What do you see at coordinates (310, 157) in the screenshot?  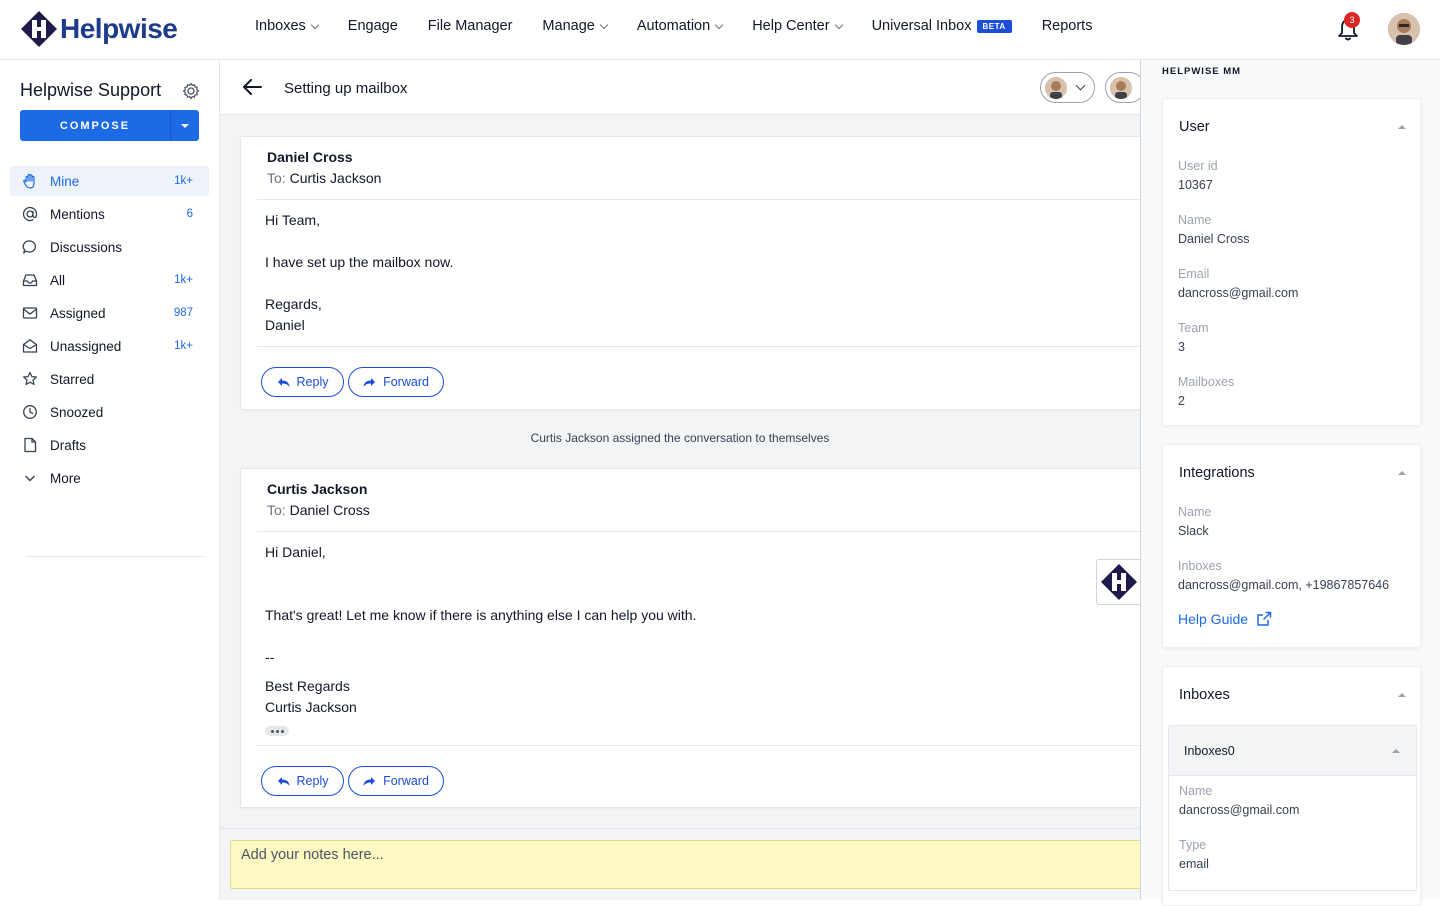 I see `message-sender: Daniel Cross` at bounding box center [310, 157].